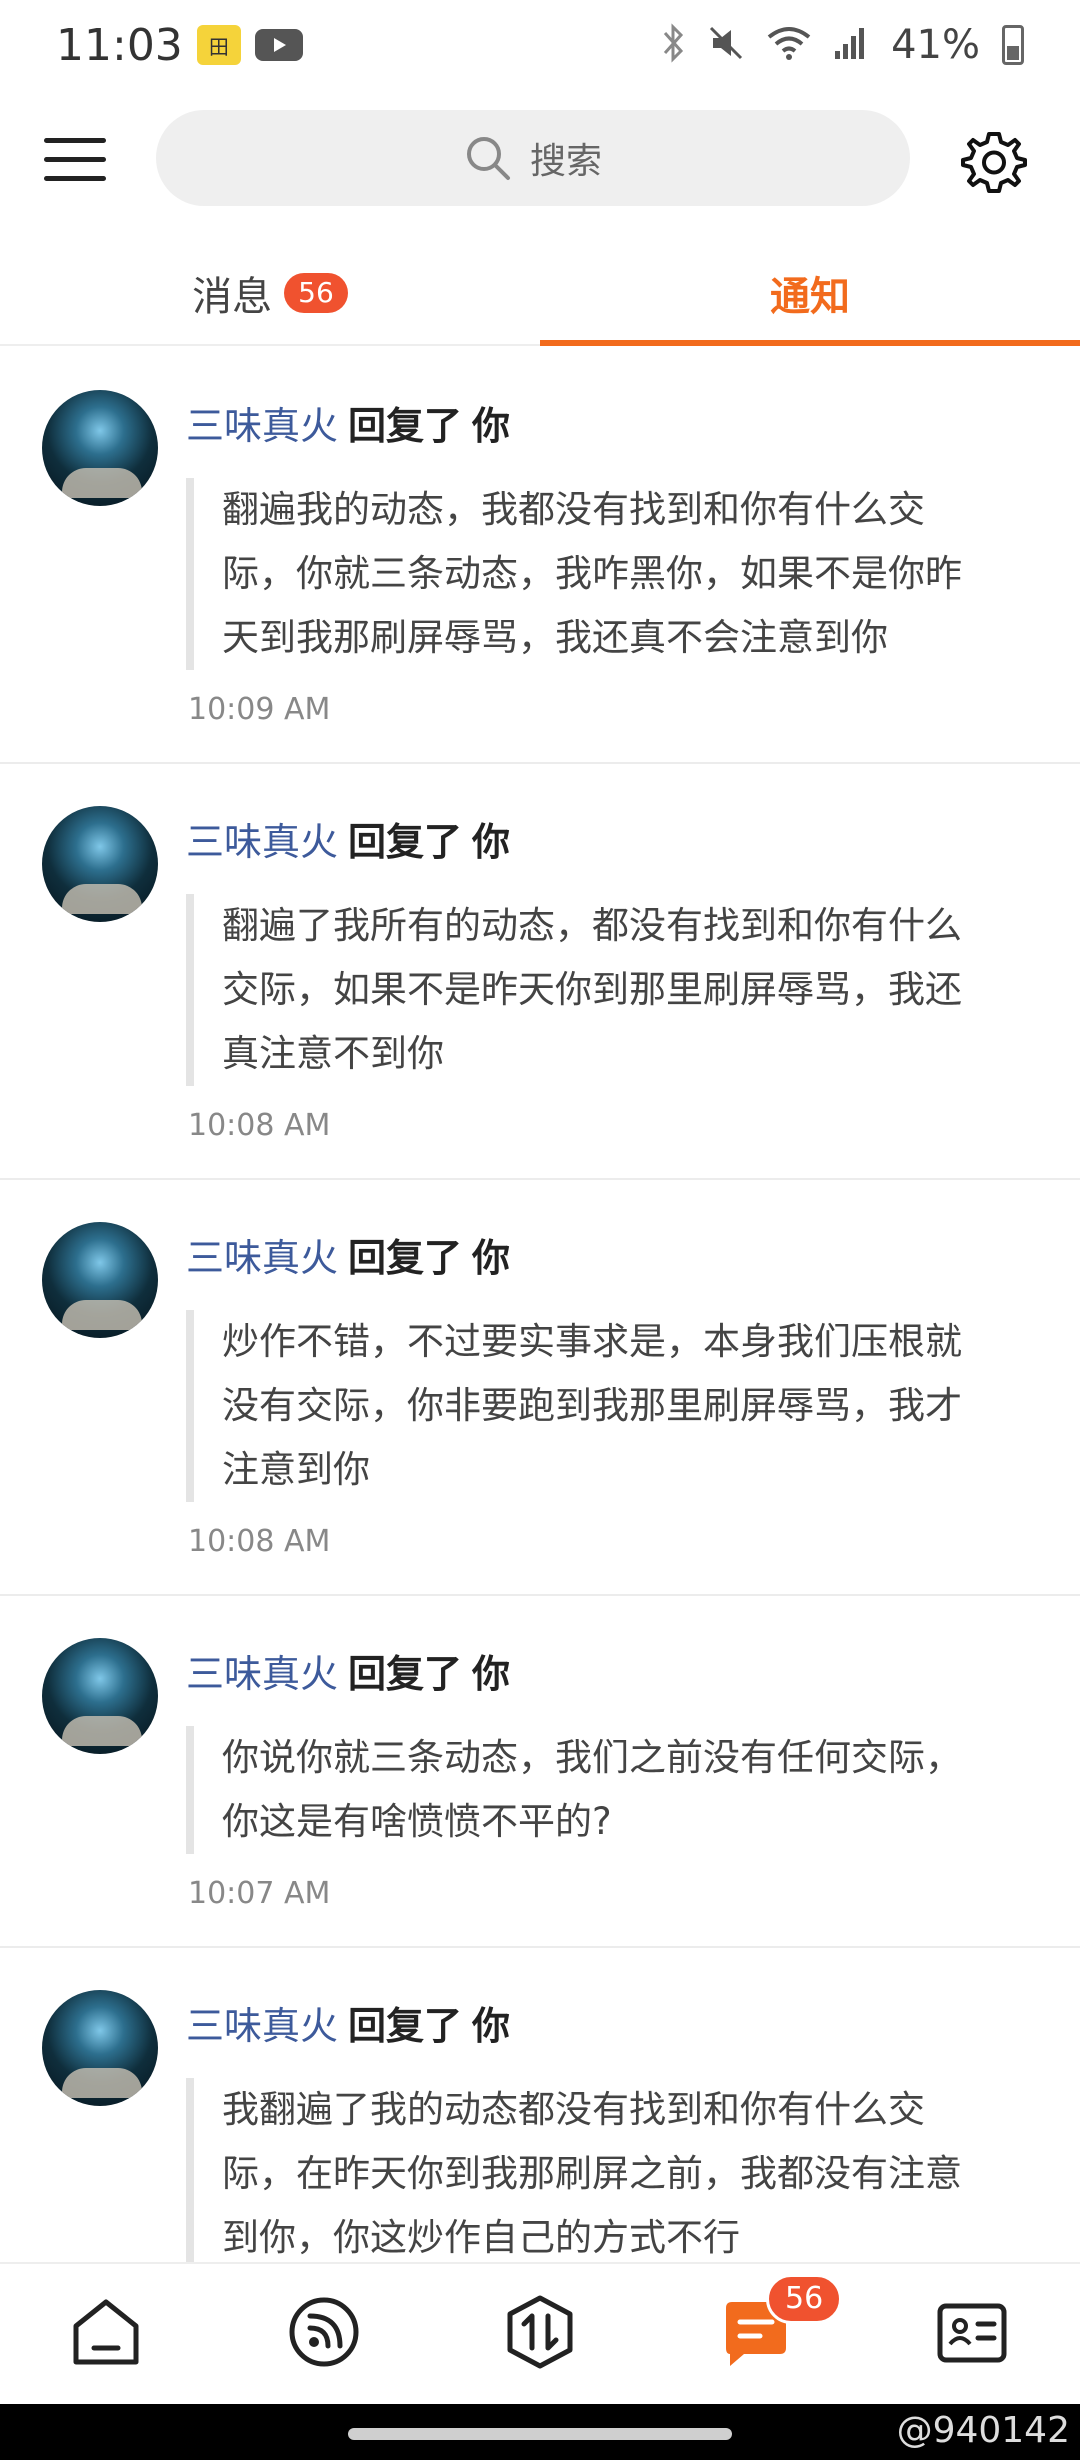 Image resolution: width=1080 pixels, height=2460 pixels. I want to click on active-tab-indicator, so click(810, 343).